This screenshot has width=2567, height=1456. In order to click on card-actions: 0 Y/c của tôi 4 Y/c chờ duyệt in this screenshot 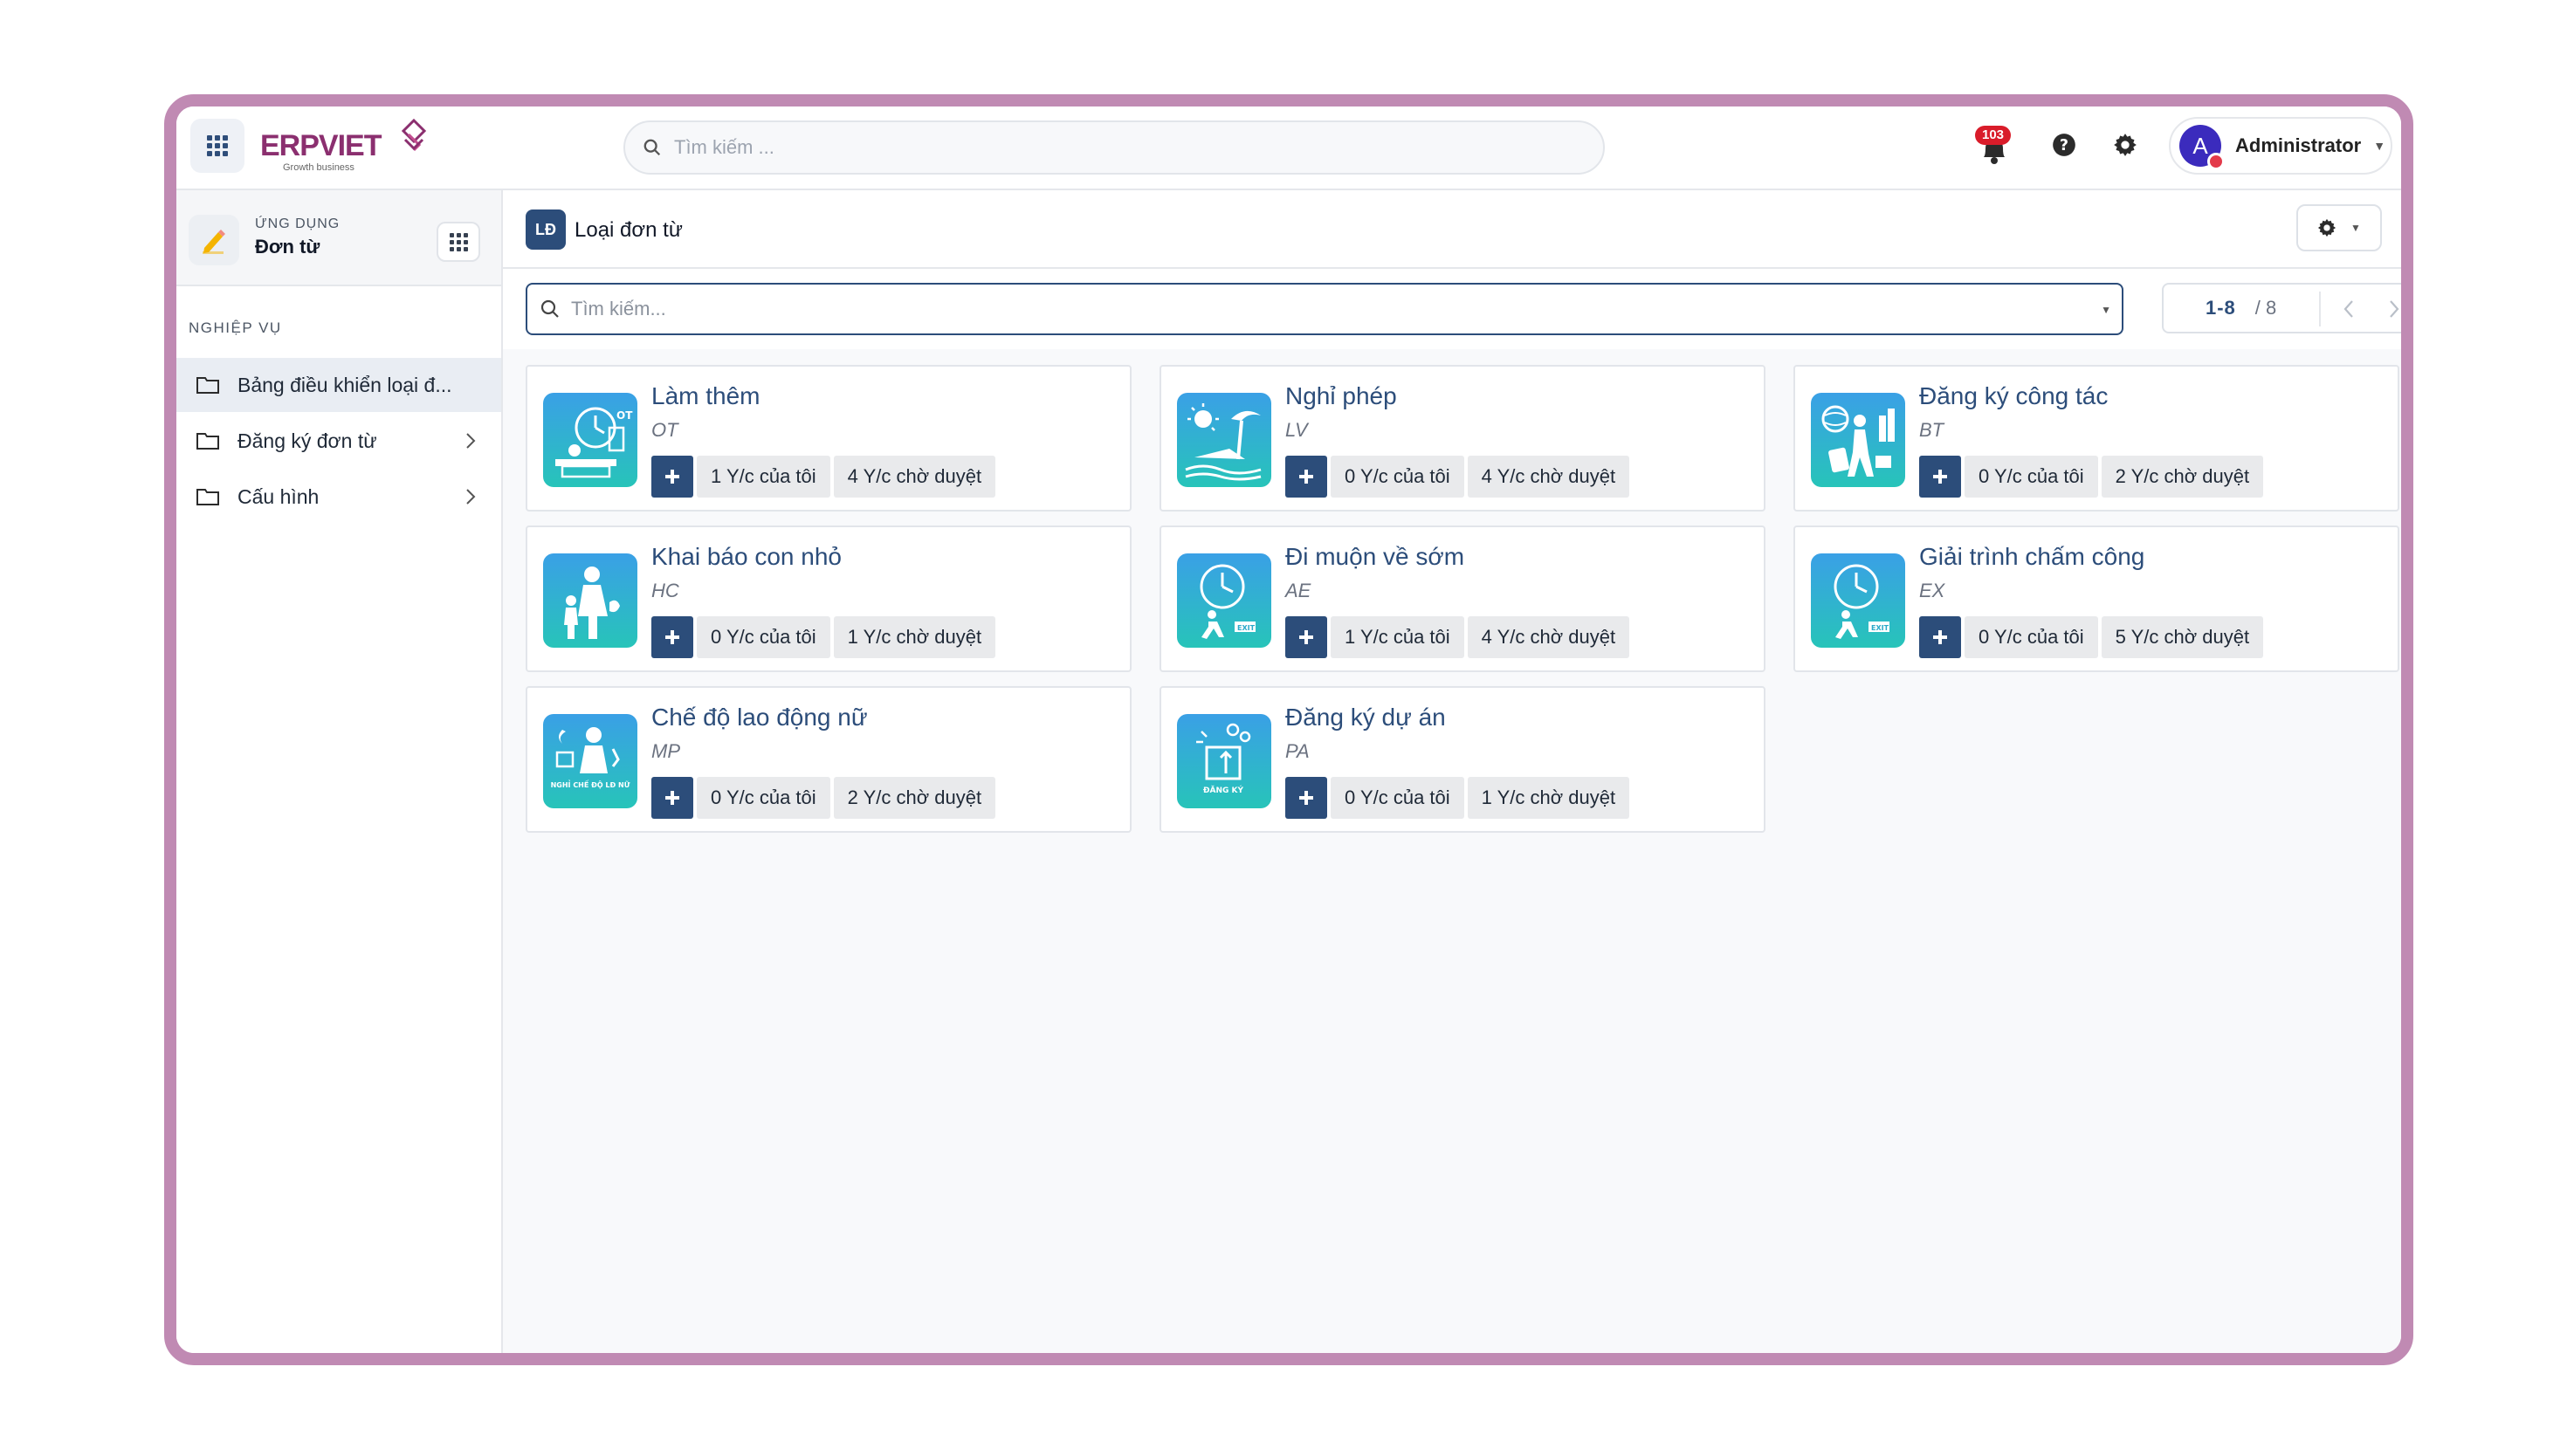, I will do `click(1457, 477)`.